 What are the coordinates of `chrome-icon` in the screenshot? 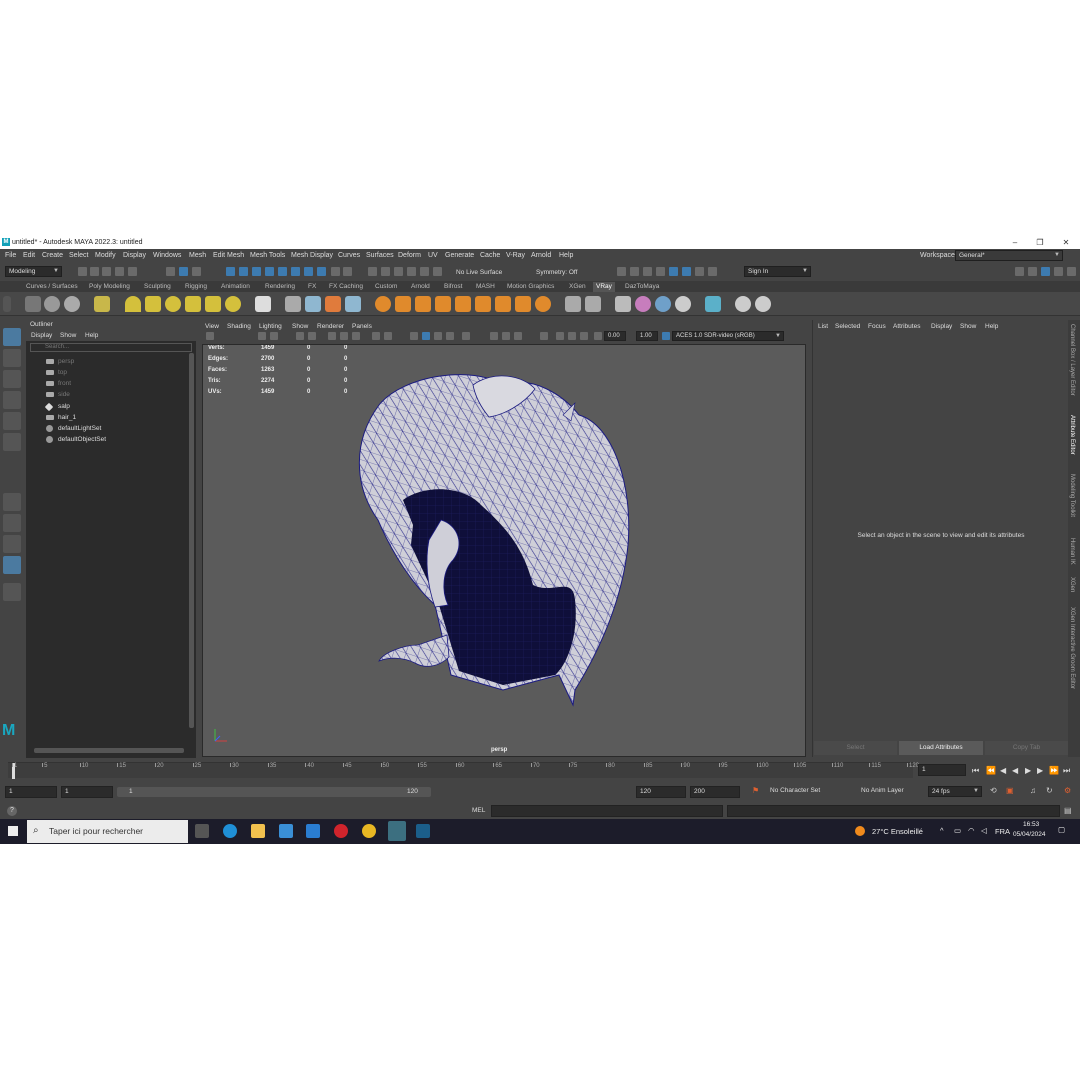 It's located at (369, 831).